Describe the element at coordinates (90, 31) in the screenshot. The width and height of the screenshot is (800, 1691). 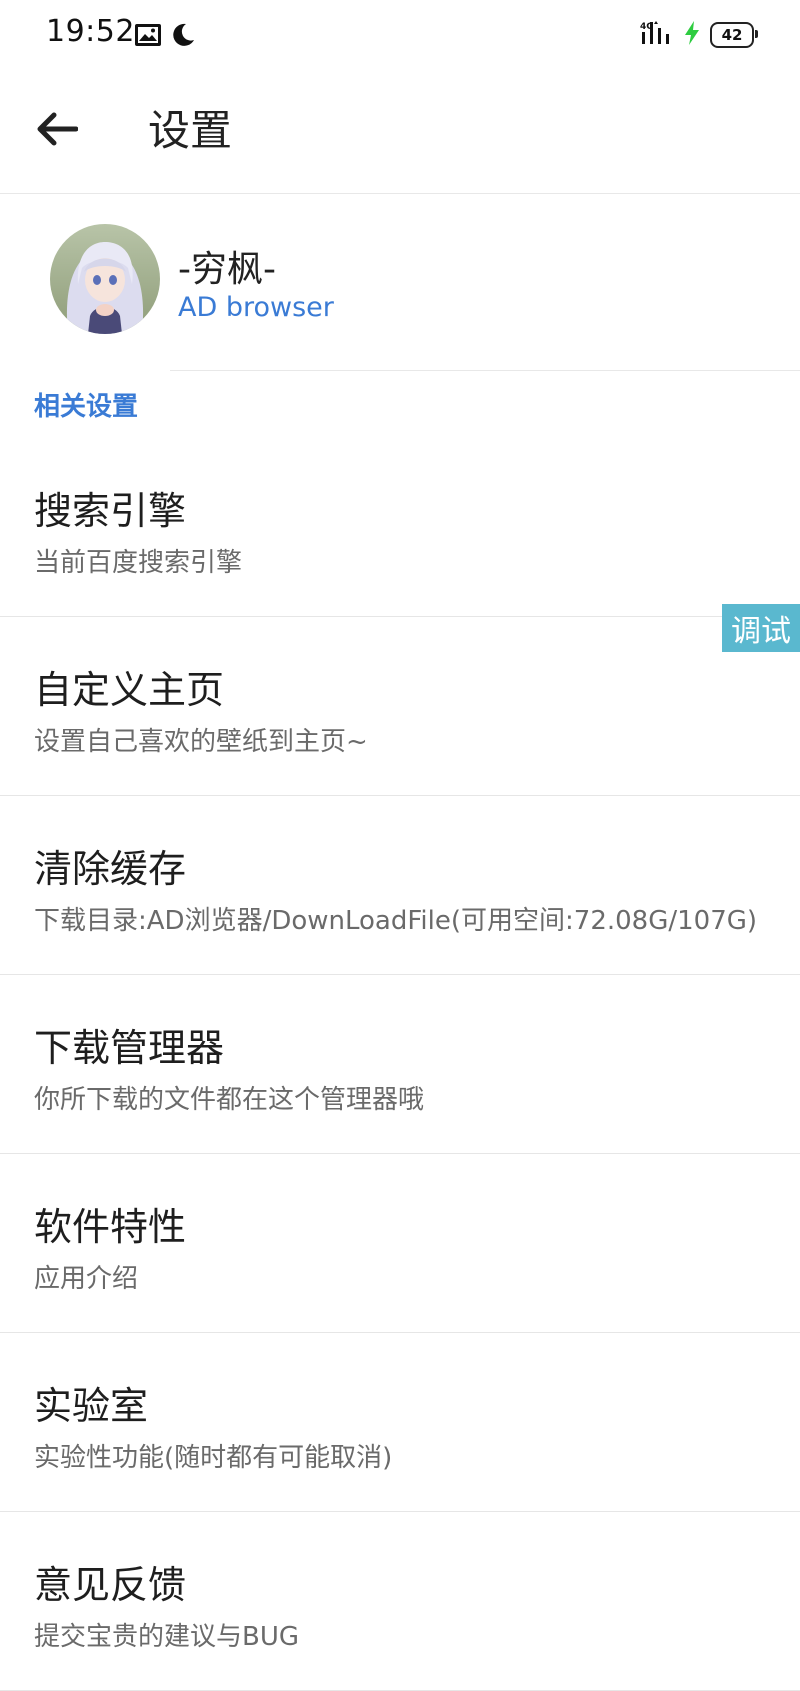
I see `status-time: 19:52` at that location.